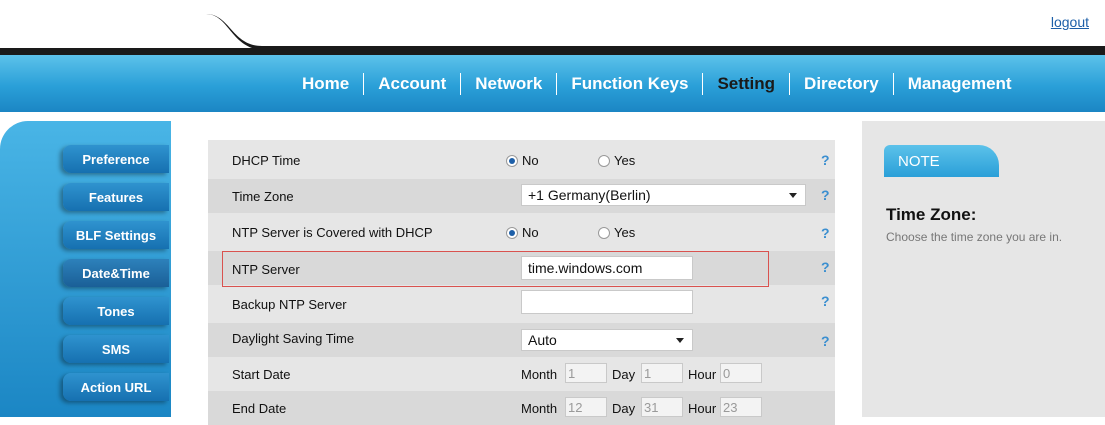 This screenshot has width=1105, height=425. What do you see at coordinates (572, 373) in the screenshot?
I see `start-month-value: 1` at bounding box center [572, 373].